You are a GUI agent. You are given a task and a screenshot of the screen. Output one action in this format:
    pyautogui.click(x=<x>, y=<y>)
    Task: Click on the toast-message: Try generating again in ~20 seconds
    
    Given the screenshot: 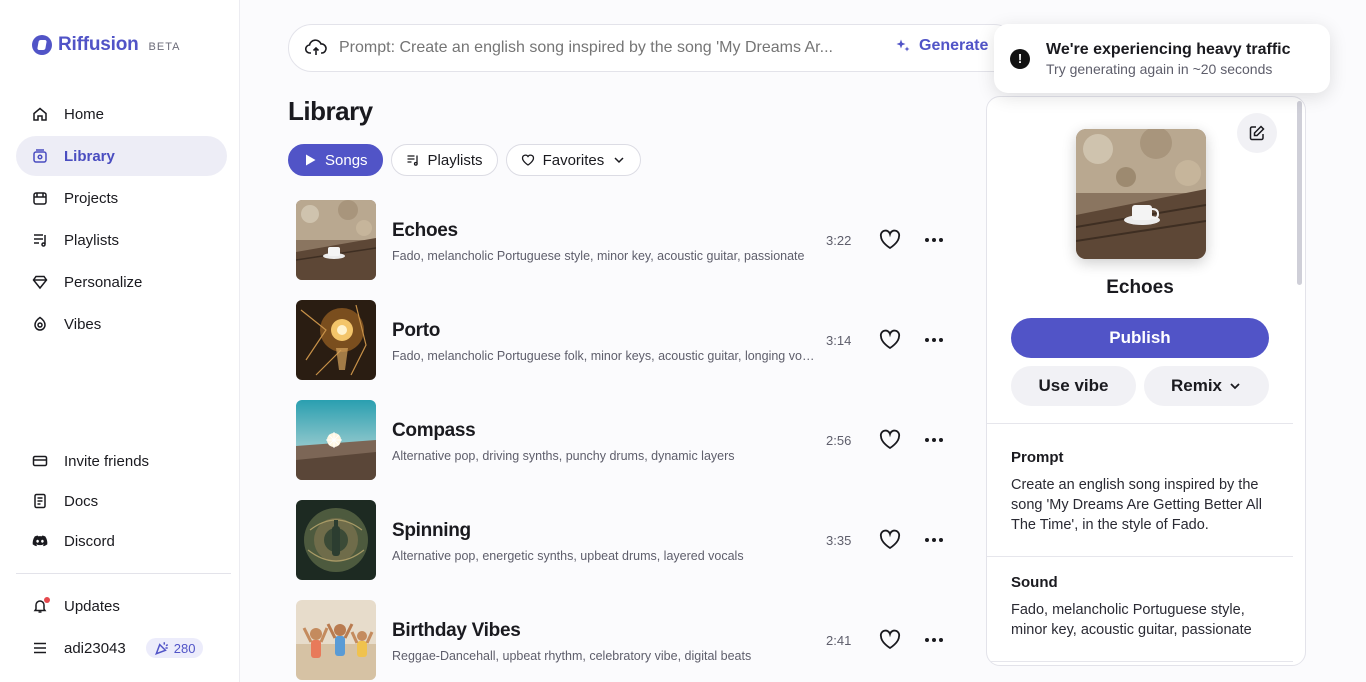 What is the action you would take?
    pyautogui.click(x=1159, y=68)
    